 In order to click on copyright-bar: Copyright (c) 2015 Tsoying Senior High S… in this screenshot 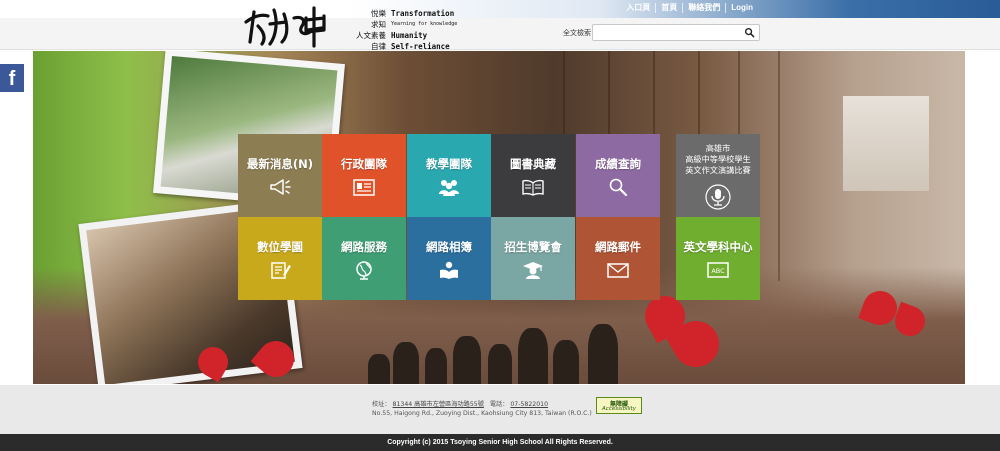, I will do `click(500, 442)`.